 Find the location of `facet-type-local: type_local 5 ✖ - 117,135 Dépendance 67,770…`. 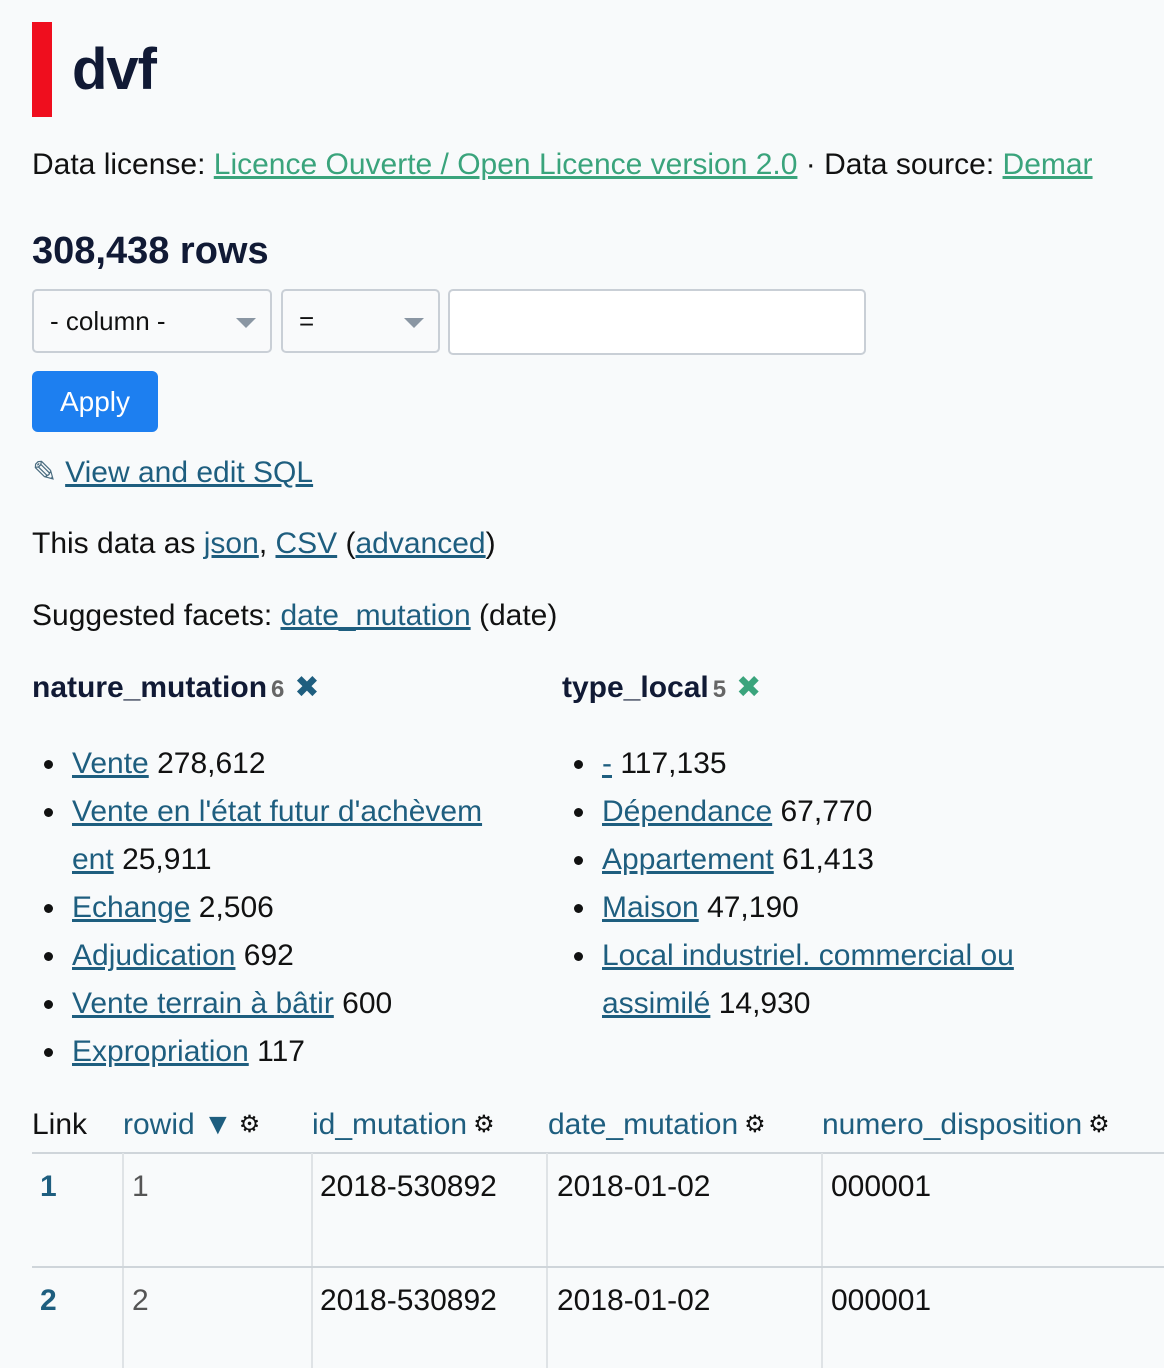

facet-type-local: type_local 5 ✖ - 117,135 Dépendance 67,770… is located at coordinates (788, 845).